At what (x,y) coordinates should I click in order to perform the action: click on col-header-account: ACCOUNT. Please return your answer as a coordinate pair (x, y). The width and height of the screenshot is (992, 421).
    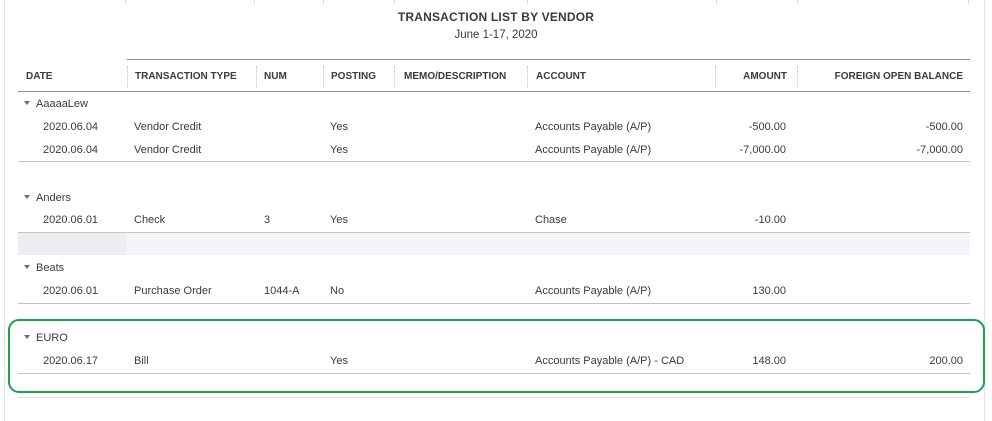
    Looking at the image, I should click on (561, 76).